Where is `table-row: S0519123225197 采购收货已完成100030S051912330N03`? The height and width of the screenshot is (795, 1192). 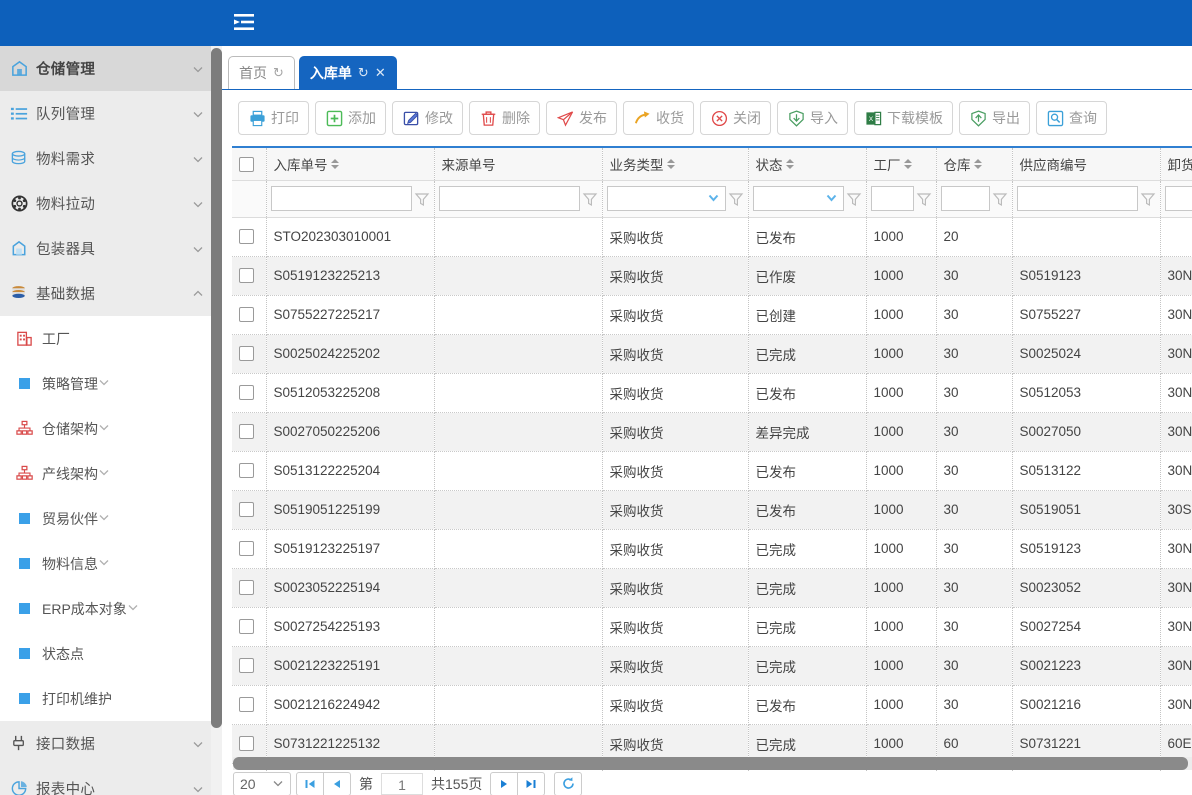
table-row: S0519123225197 采购收货已完成100030S051912330N03 is located at coordinates (712, 549).